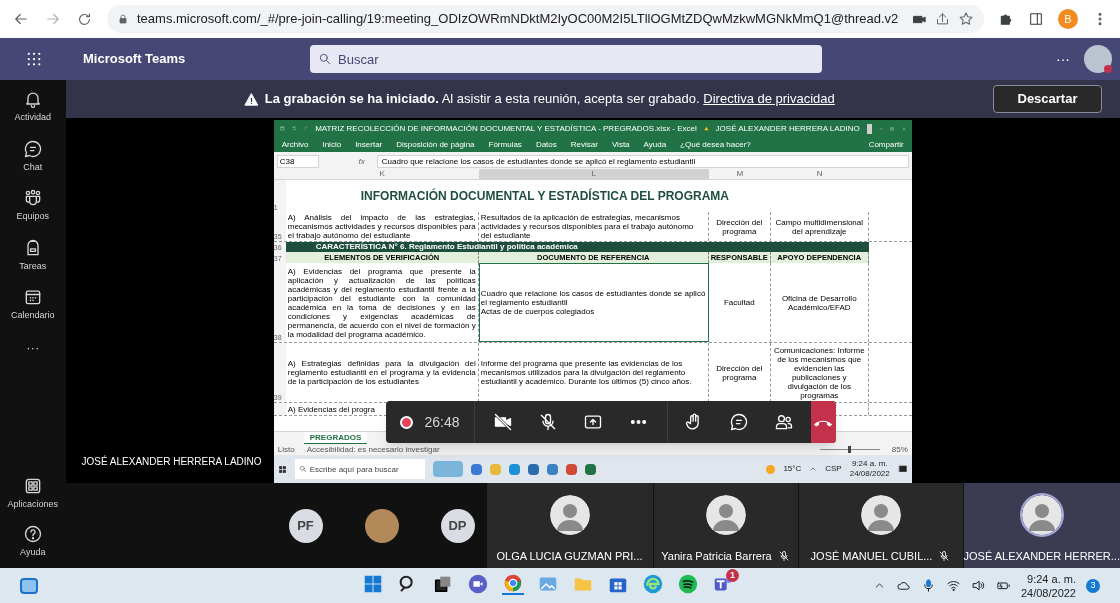 Image resolution: width=1120 pixels, height=603 pixels. Describe the element at coordinates (1093, 585) in the screenshot. I see `notification-count: 3` at that location.